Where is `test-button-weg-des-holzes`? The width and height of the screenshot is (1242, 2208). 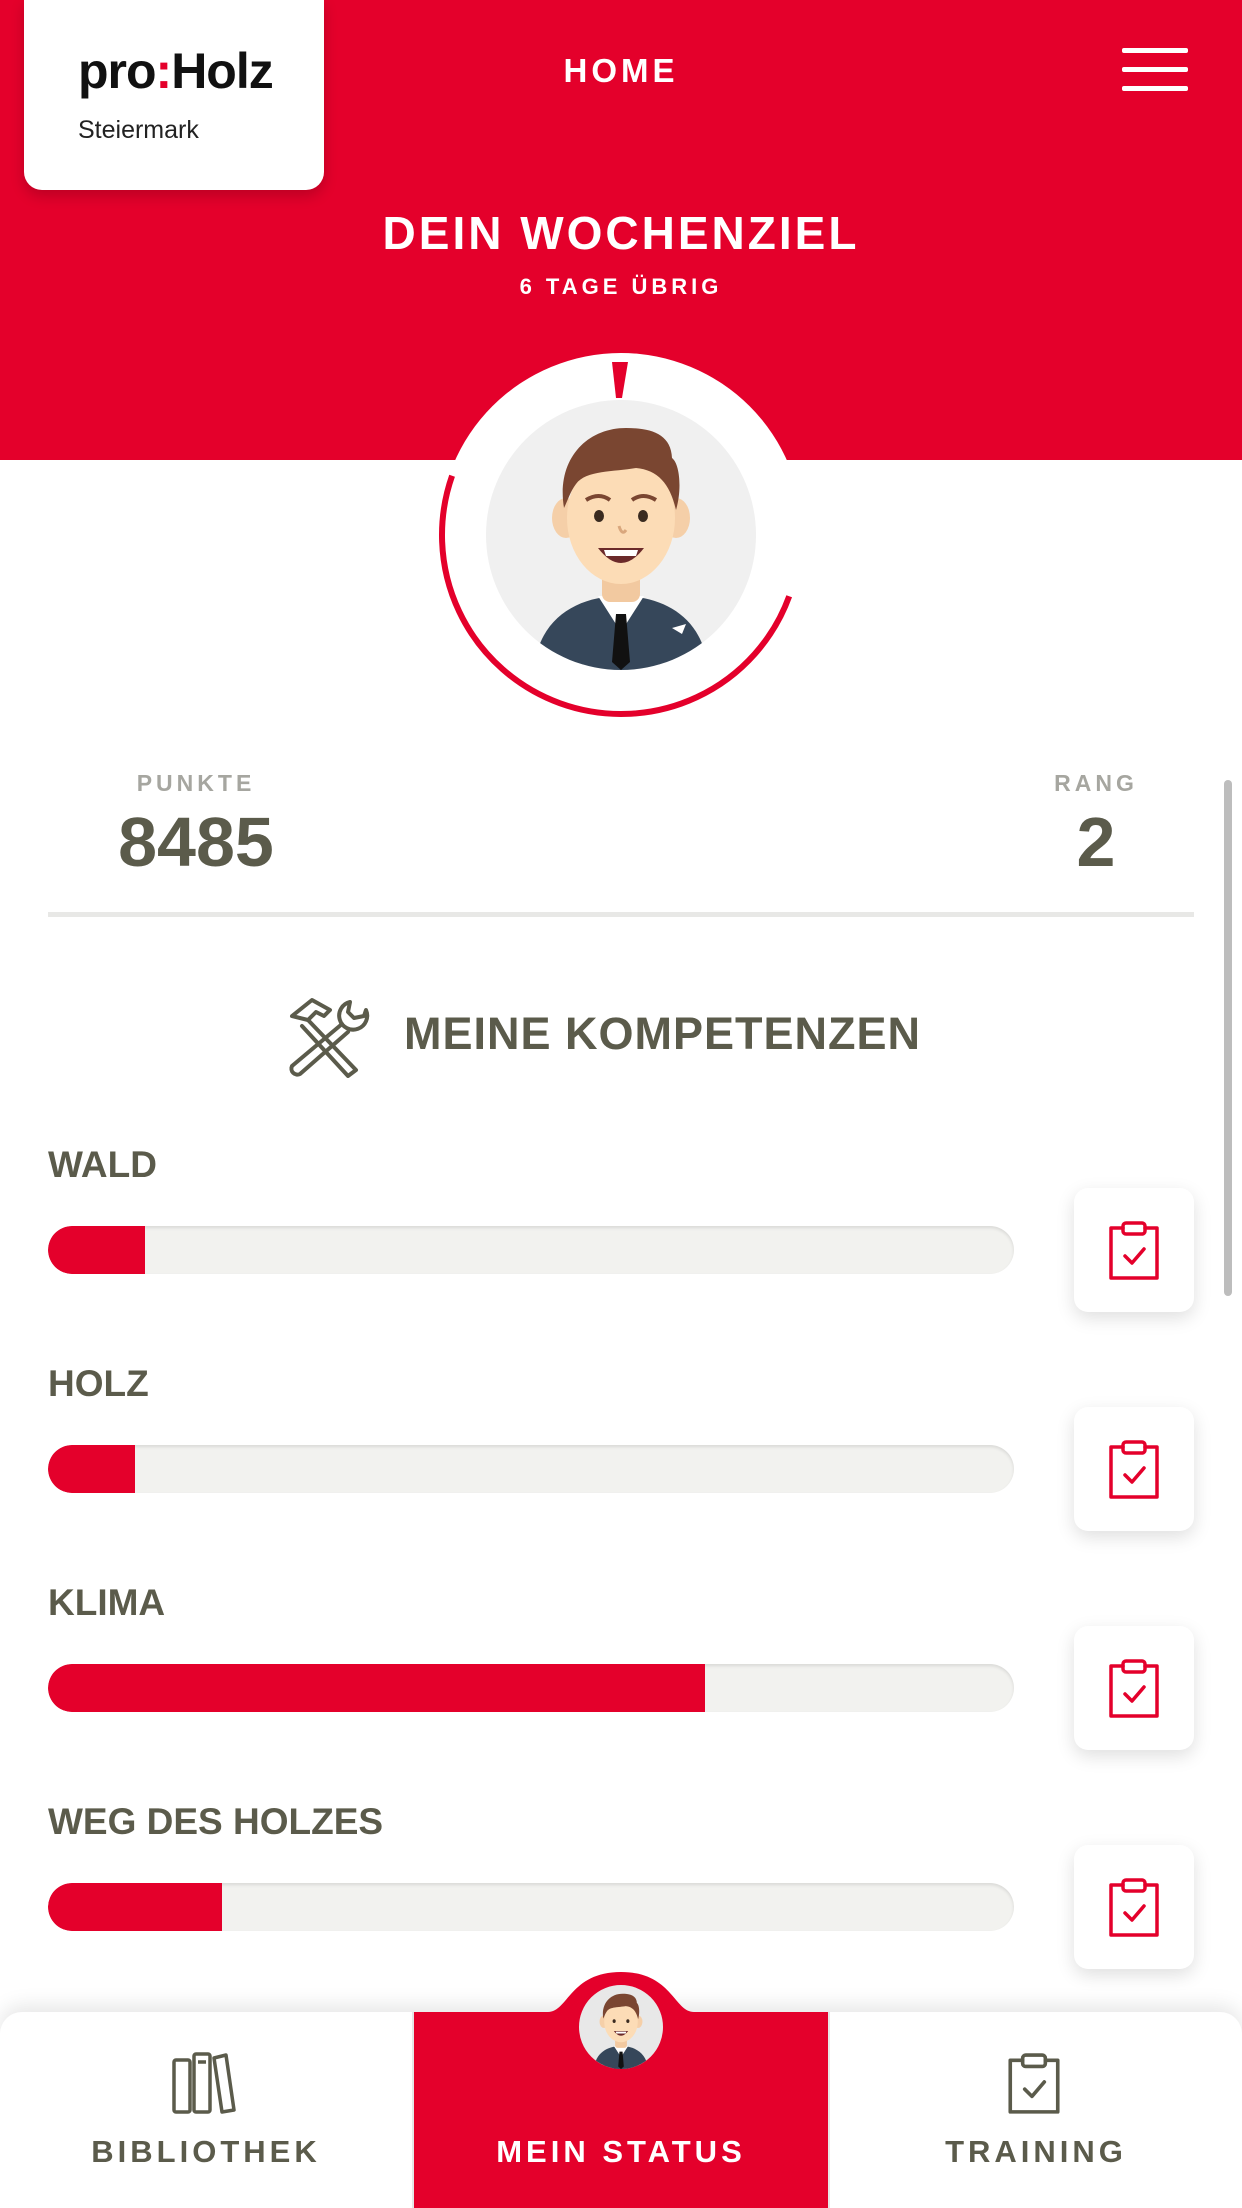
test-button-weg-des-holzes is located at coordinates (1134, 1907).